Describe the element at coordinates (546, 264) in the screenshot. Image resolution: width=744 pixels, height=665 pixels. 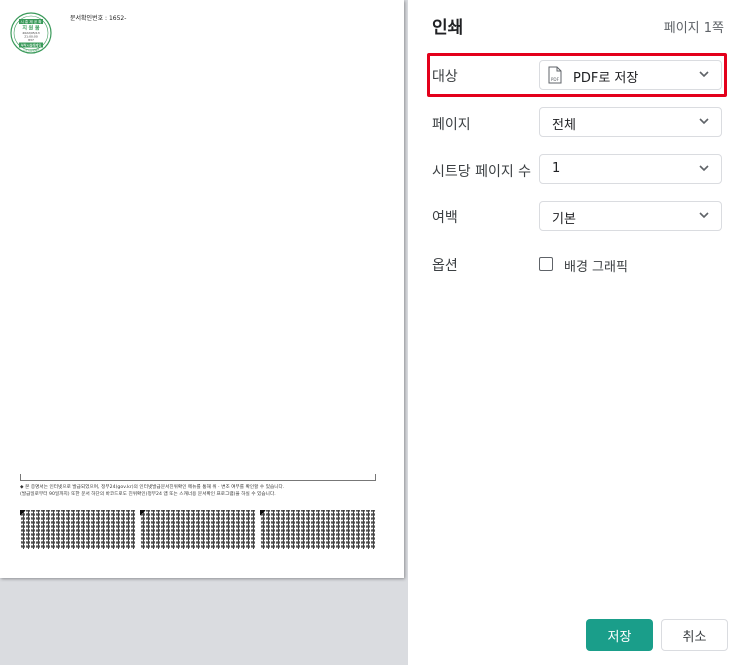
I see `background-graphics-checkbox` at that location.